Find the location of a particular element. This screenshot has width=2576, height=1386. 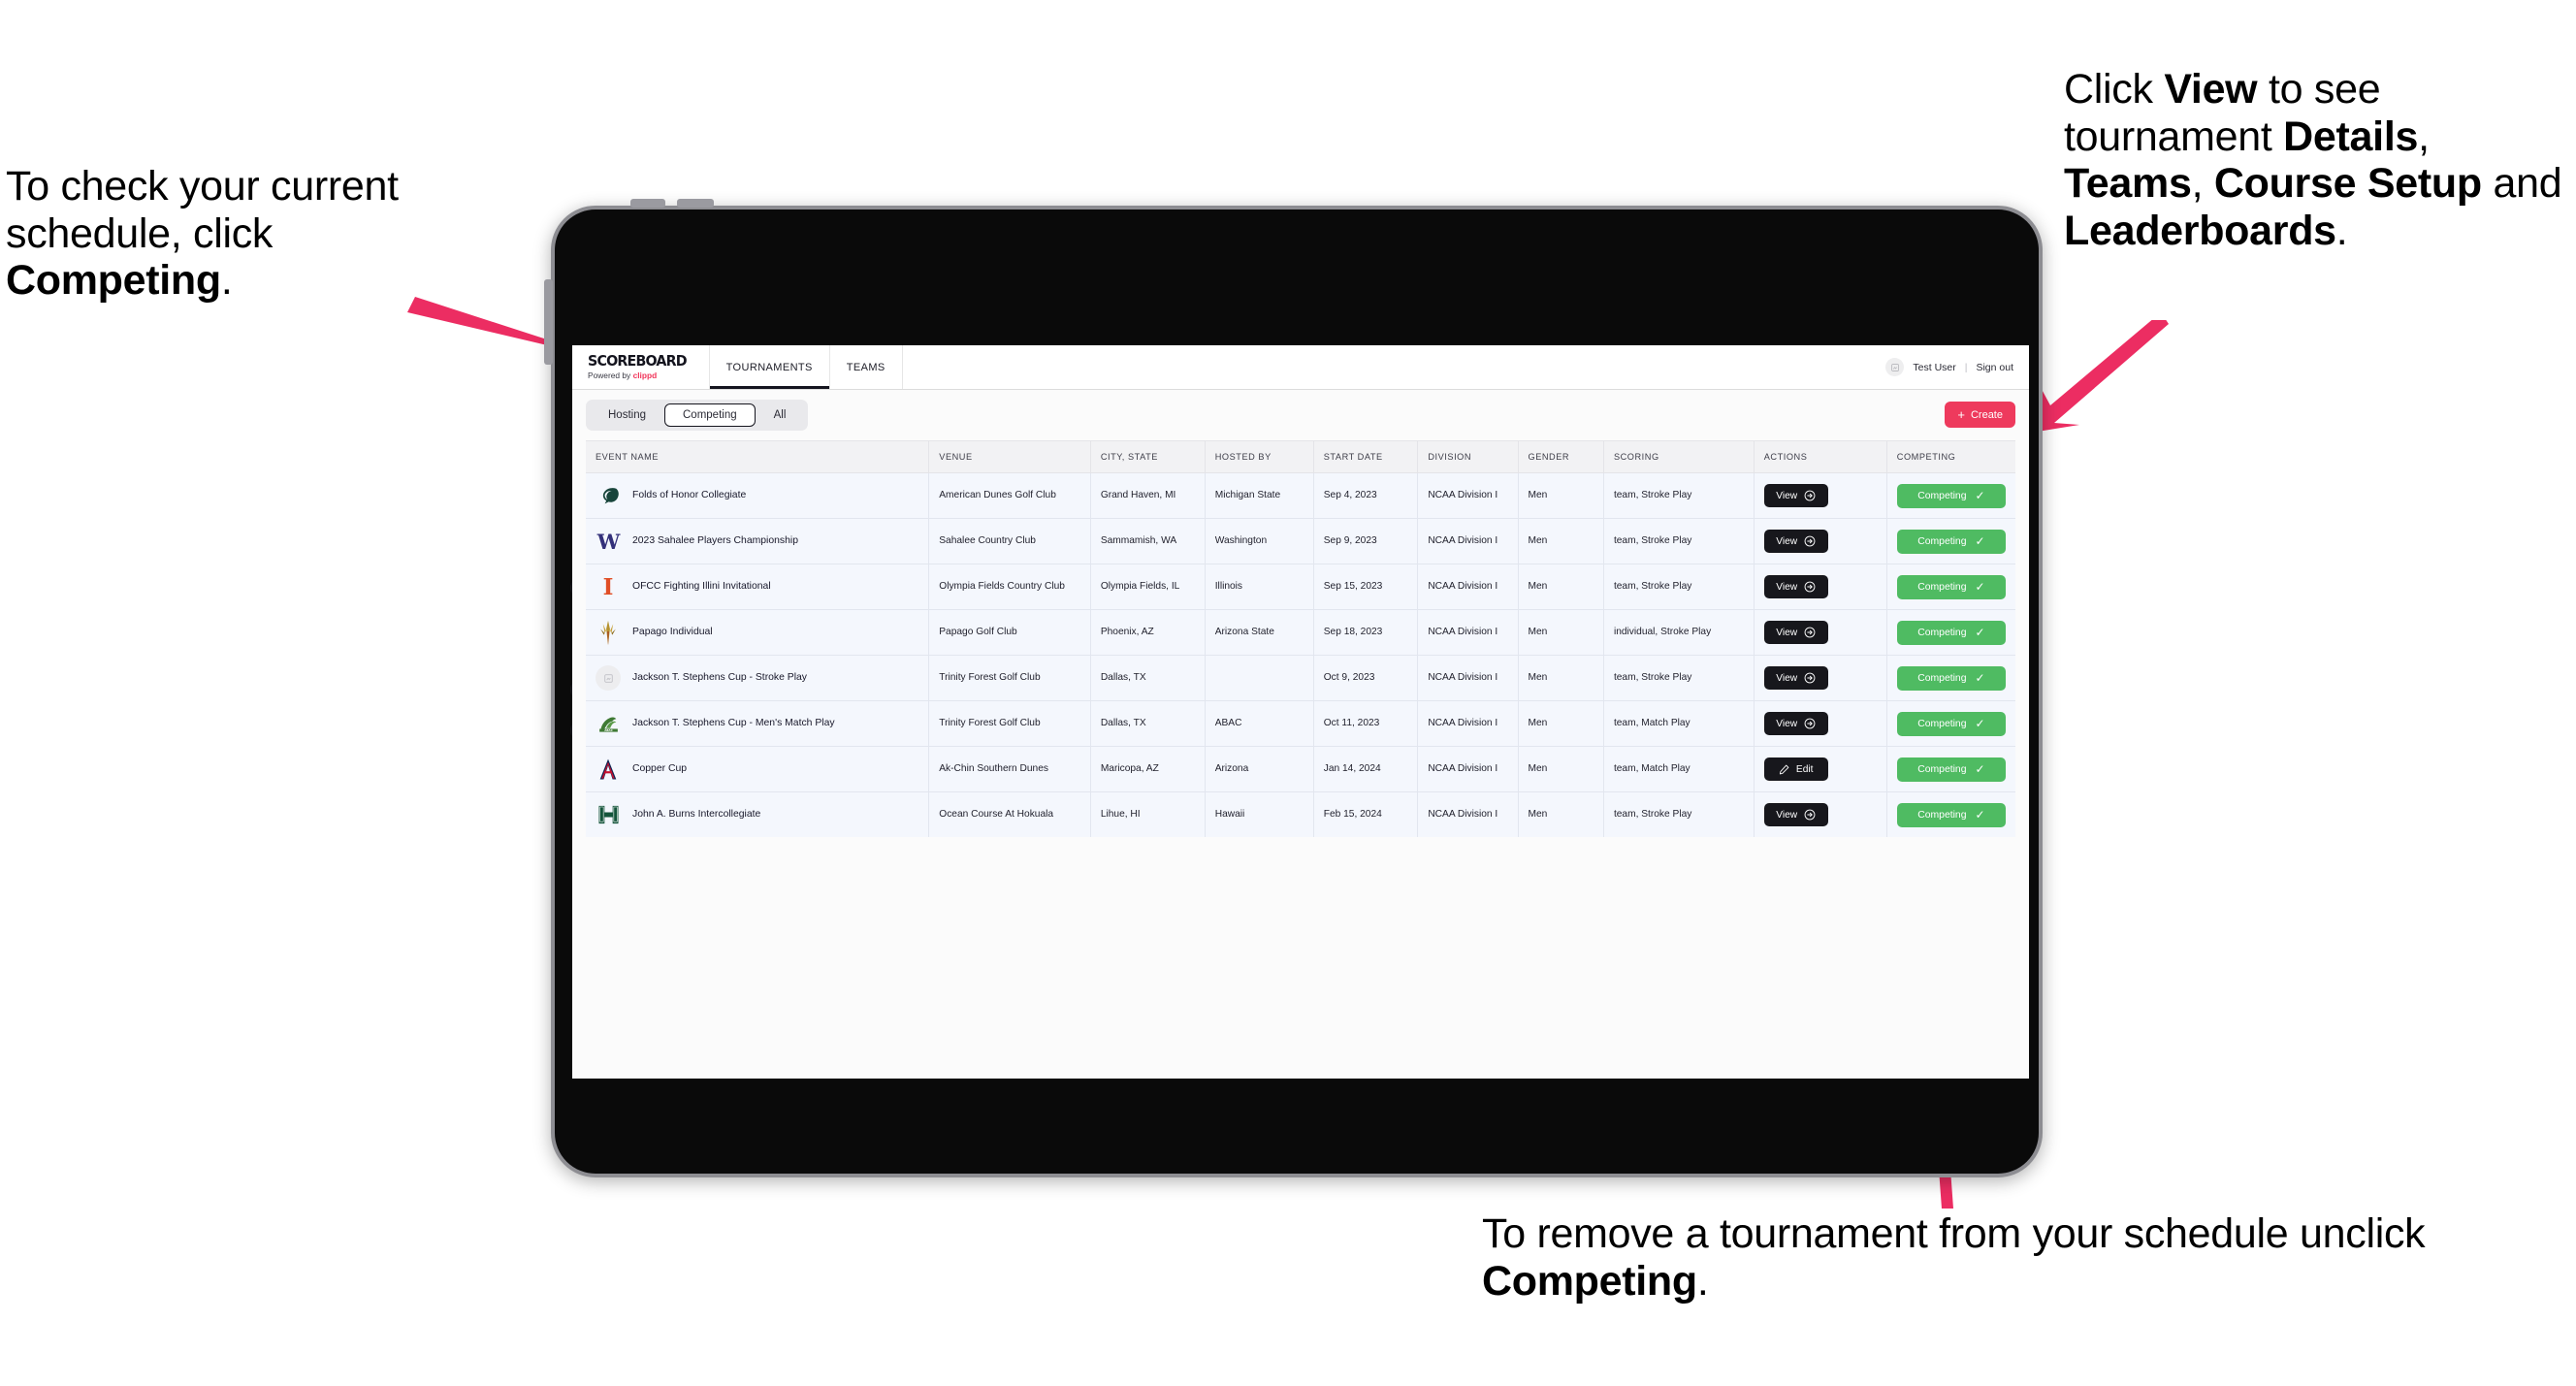

cell-actions: Edit is located at coordinates (1820, 769).